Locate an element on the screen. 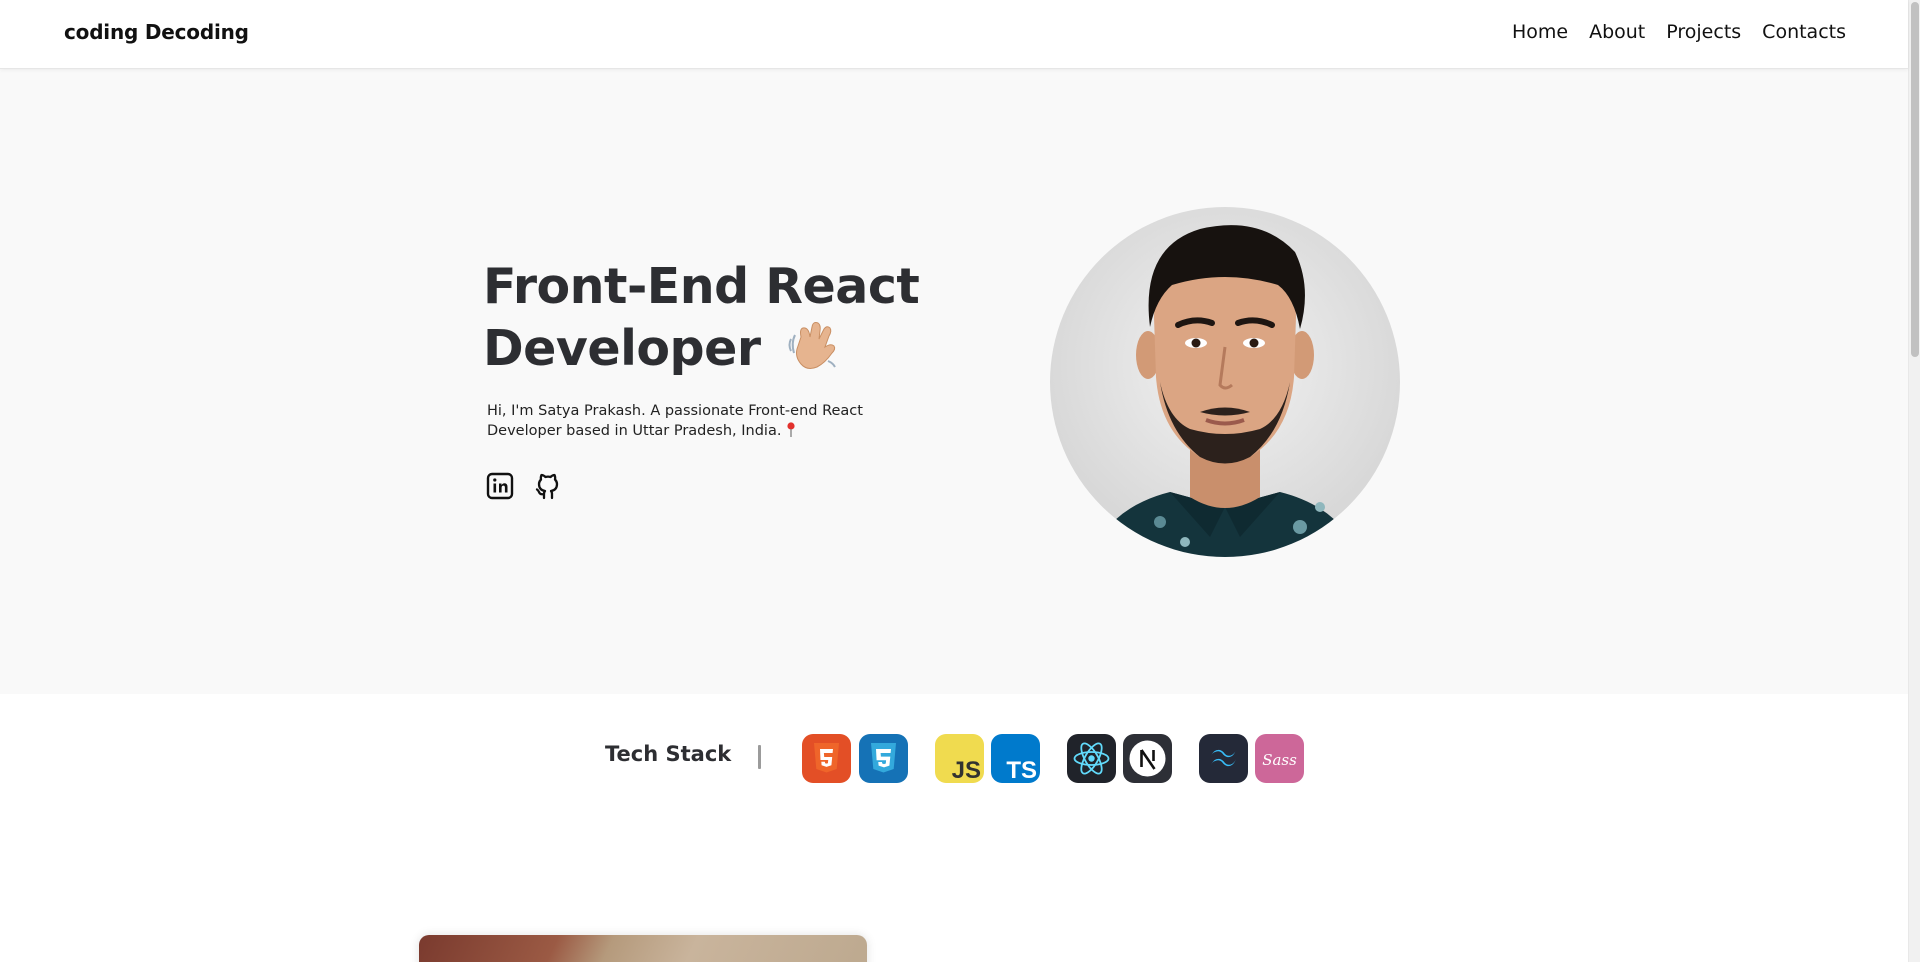  waving-hand-icon is located at coordinates (812, 345).